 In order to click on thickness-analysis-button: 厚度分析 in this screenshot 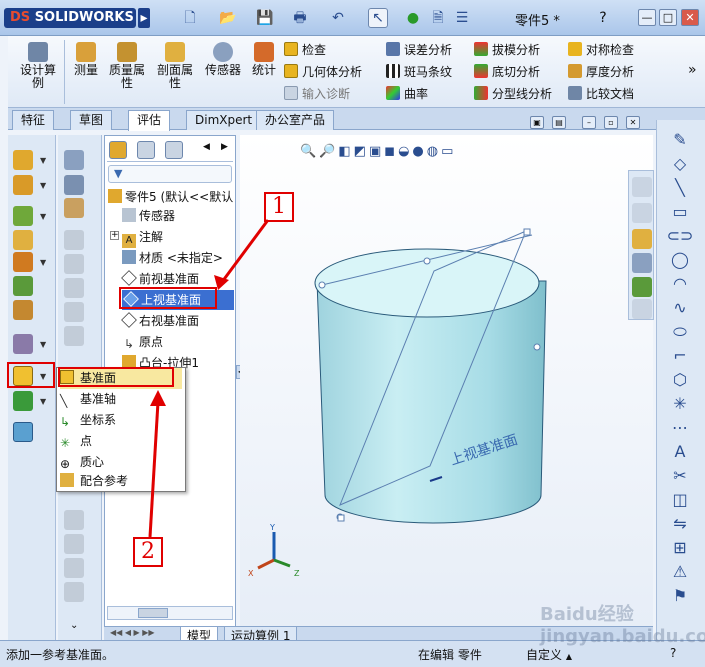, I will do `click(601, 72)`.